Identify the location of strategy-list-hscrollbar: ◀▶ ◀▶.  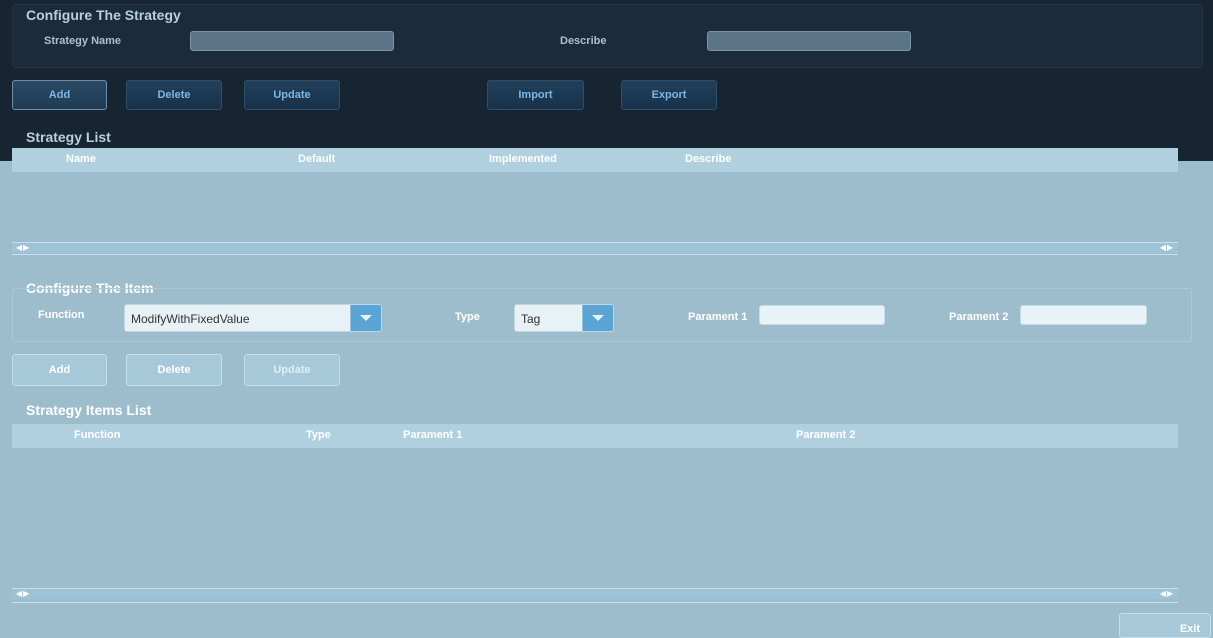
(595, 247).